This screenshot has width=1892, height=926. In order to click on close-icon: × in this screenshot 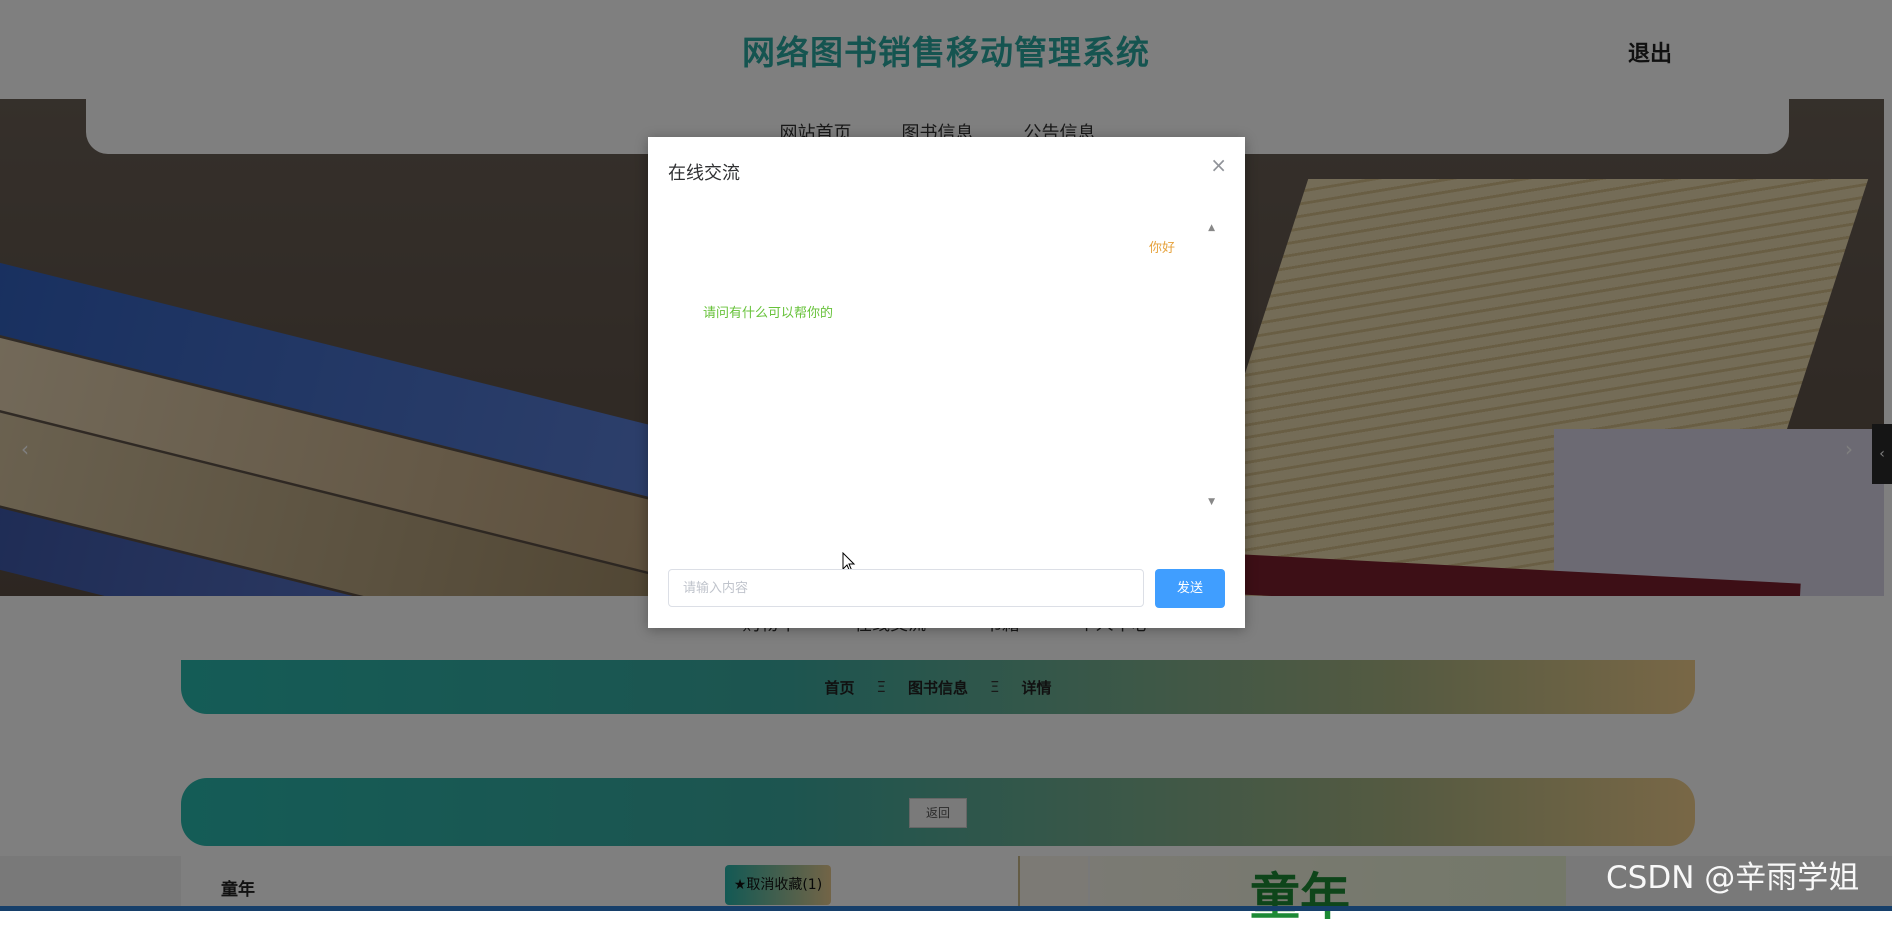, I will do `click(1218, 165)`.